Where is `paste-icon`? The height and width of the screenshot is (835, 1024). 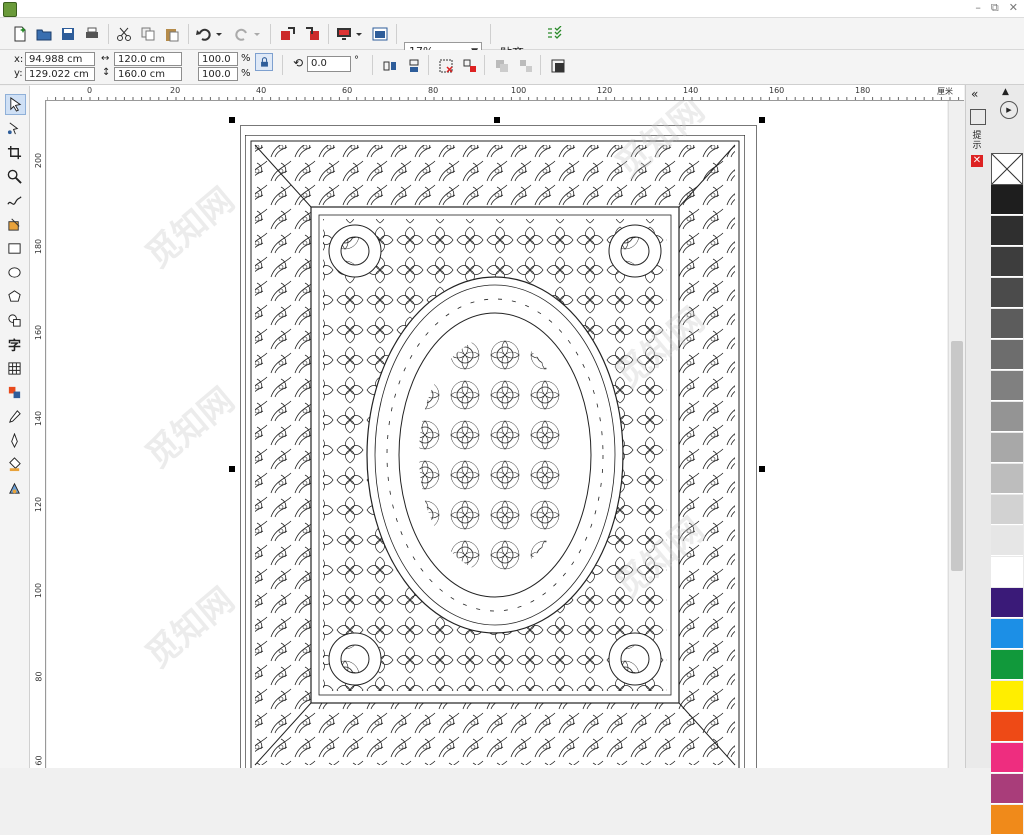 paste-icon is located at coordinates (172, 34).